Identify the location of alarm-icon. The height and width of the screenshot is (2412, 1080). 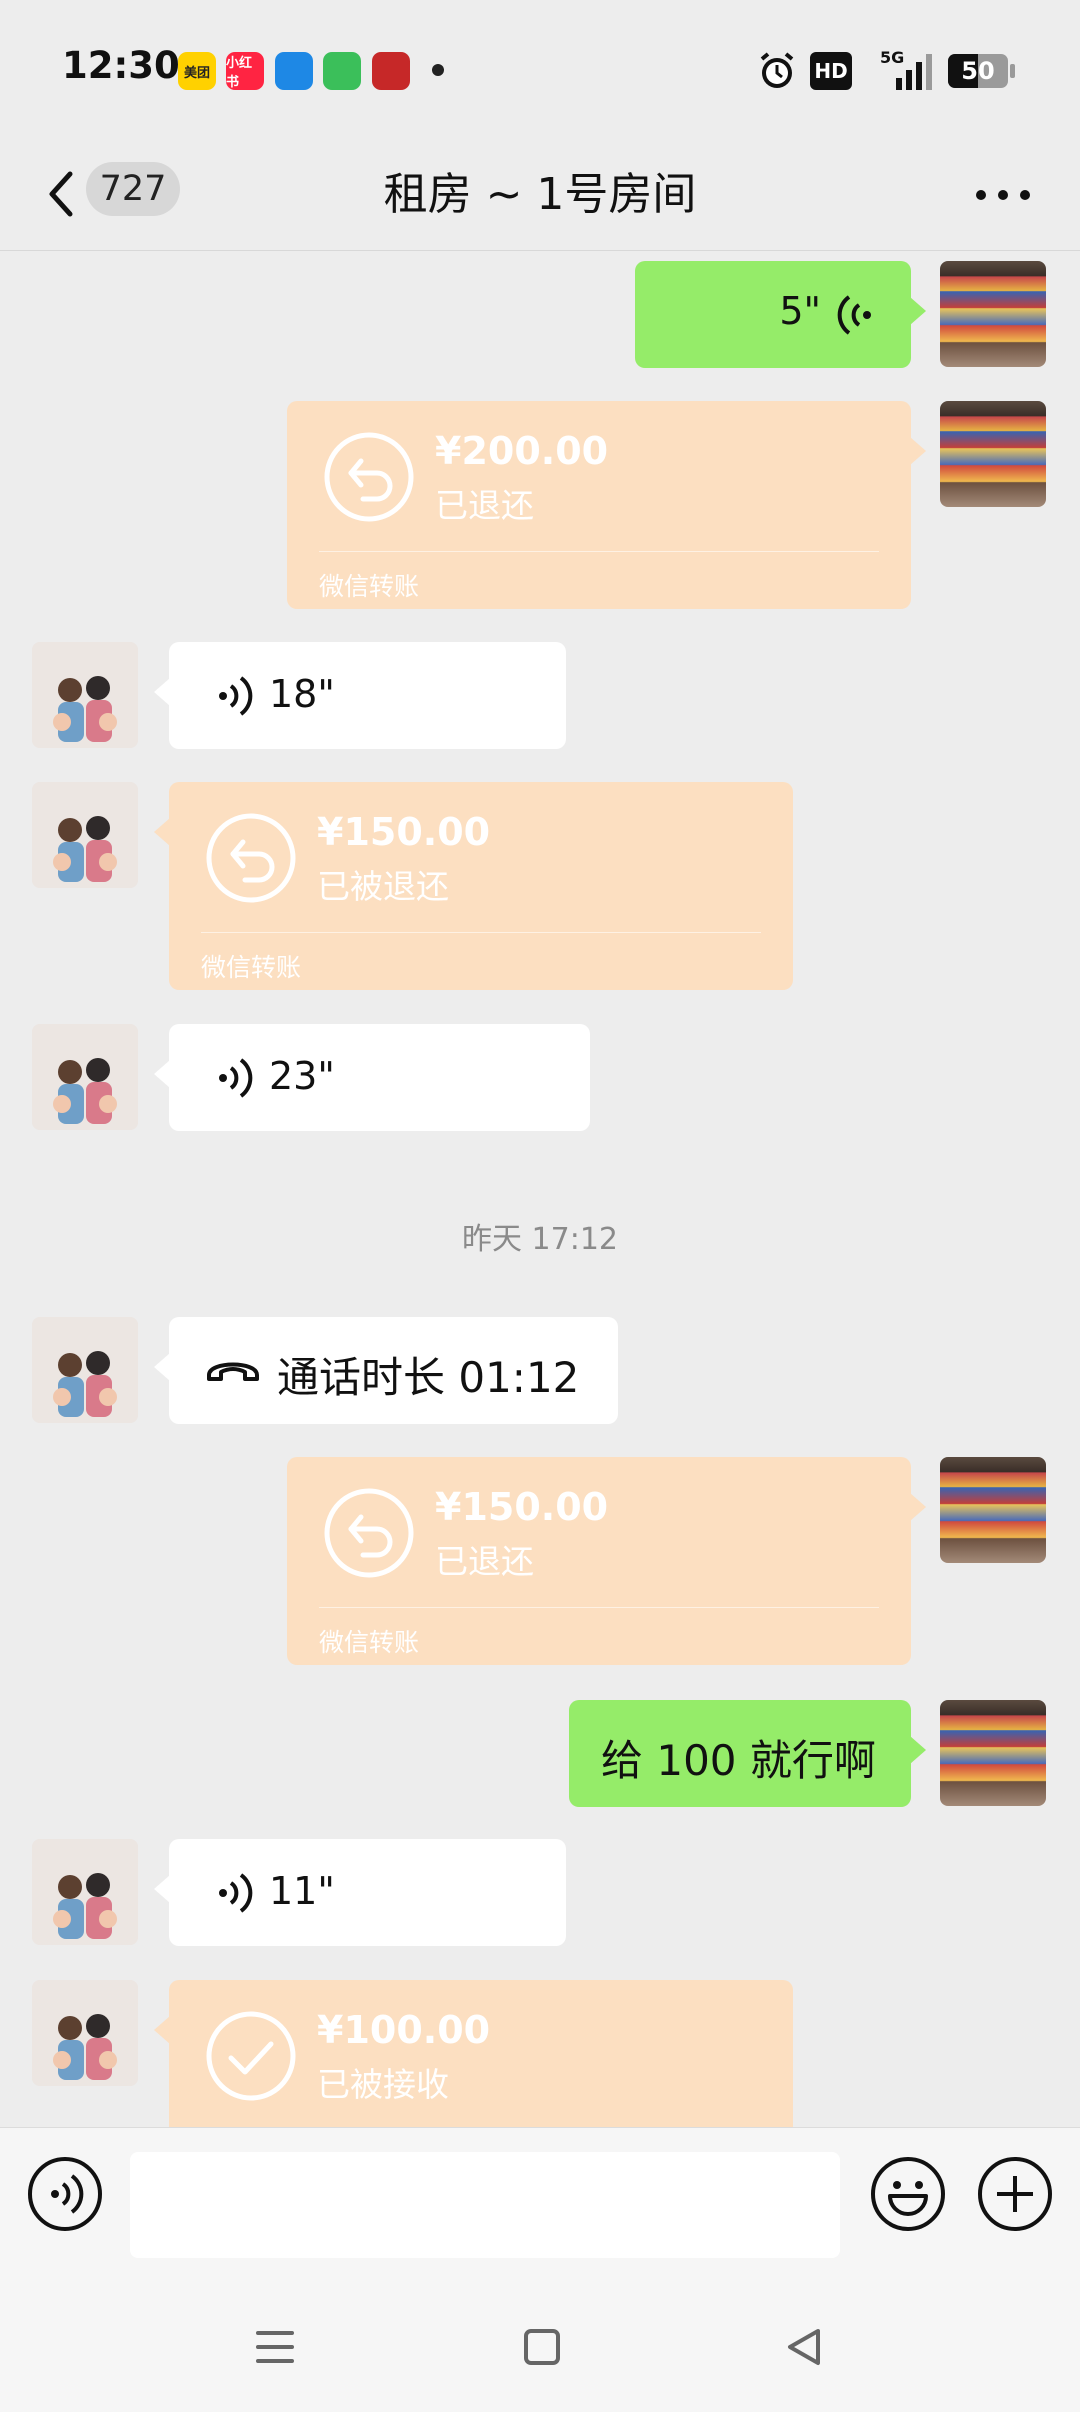
(777, 70).